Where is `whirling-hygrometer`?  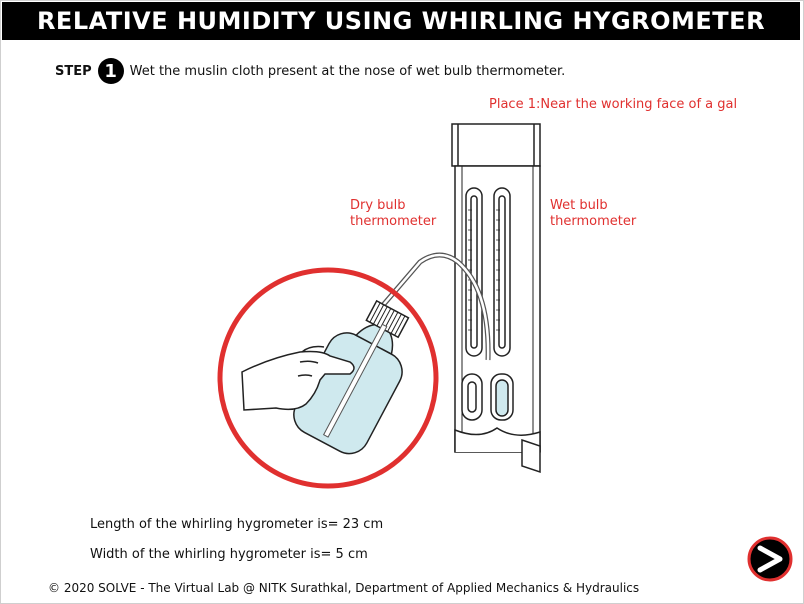
whirling-hygrometer is located at coordinates (496, 298).